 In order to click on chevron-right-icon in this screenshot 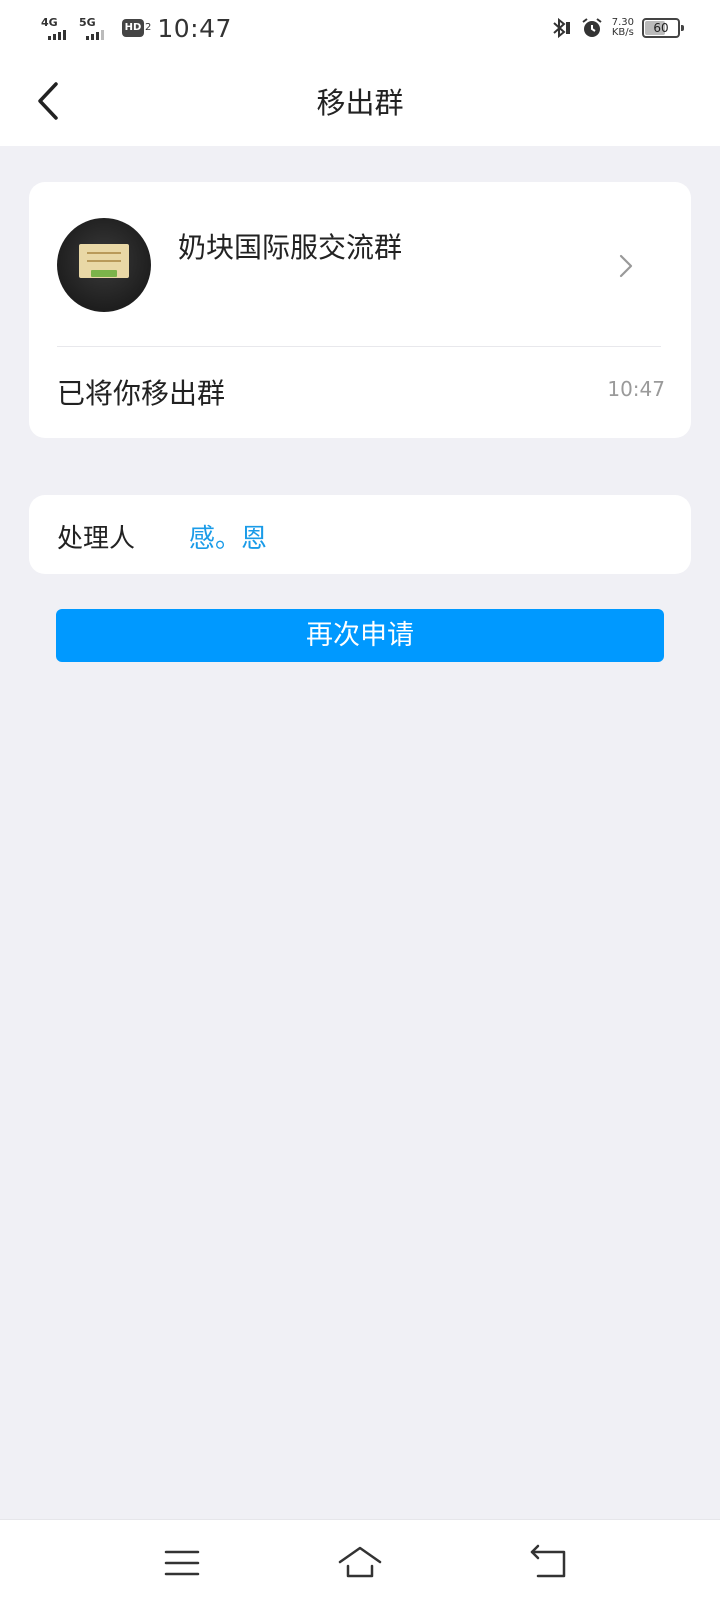, I will do `click(626, 266)`.